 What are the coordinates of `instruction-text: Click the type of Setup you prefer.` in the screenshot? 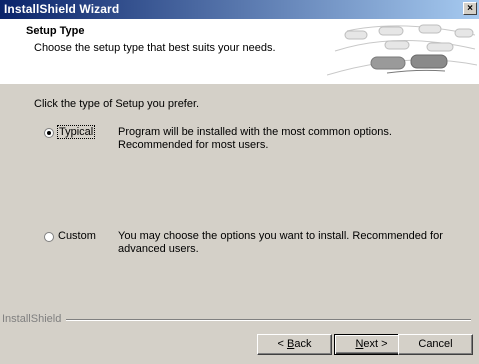 It's located at (117, 104).